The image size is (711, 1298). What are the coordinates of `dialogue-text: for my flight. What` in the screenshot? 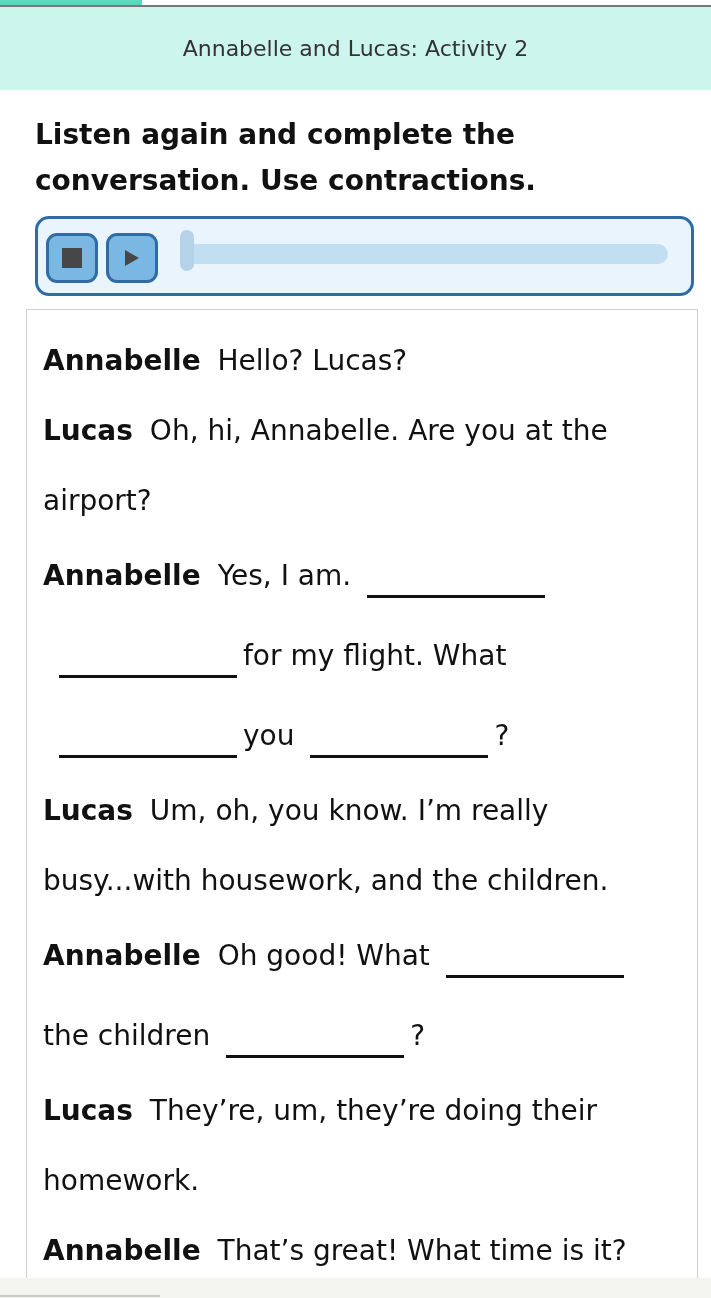 It's located at (375, 655).